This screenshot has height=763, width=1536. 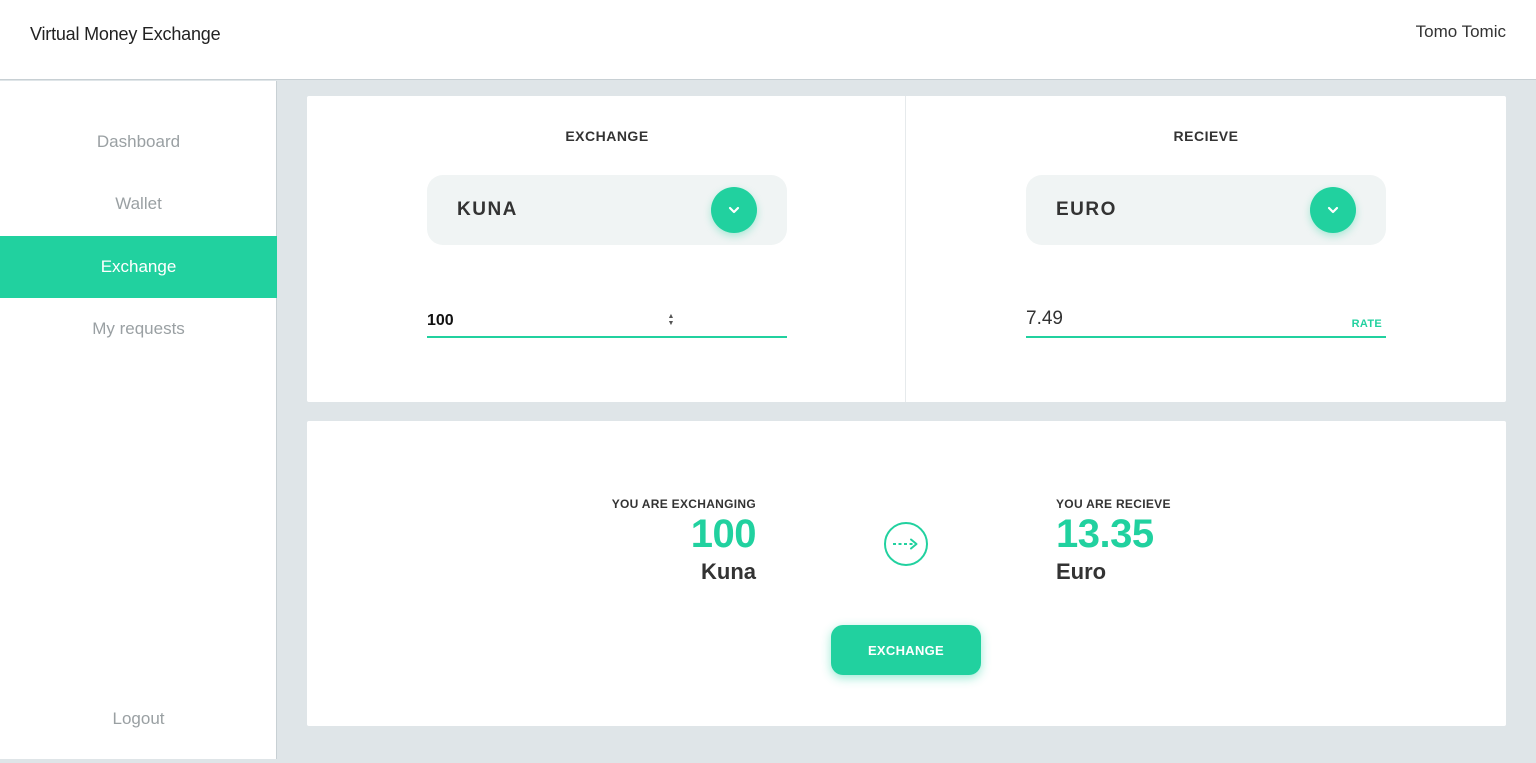 What do you see at coordinates (768, 40) in the screenshot?
I see `top-bar: Virtual Money Exchange Tomo Tomic` at bounding box center [768, 40].